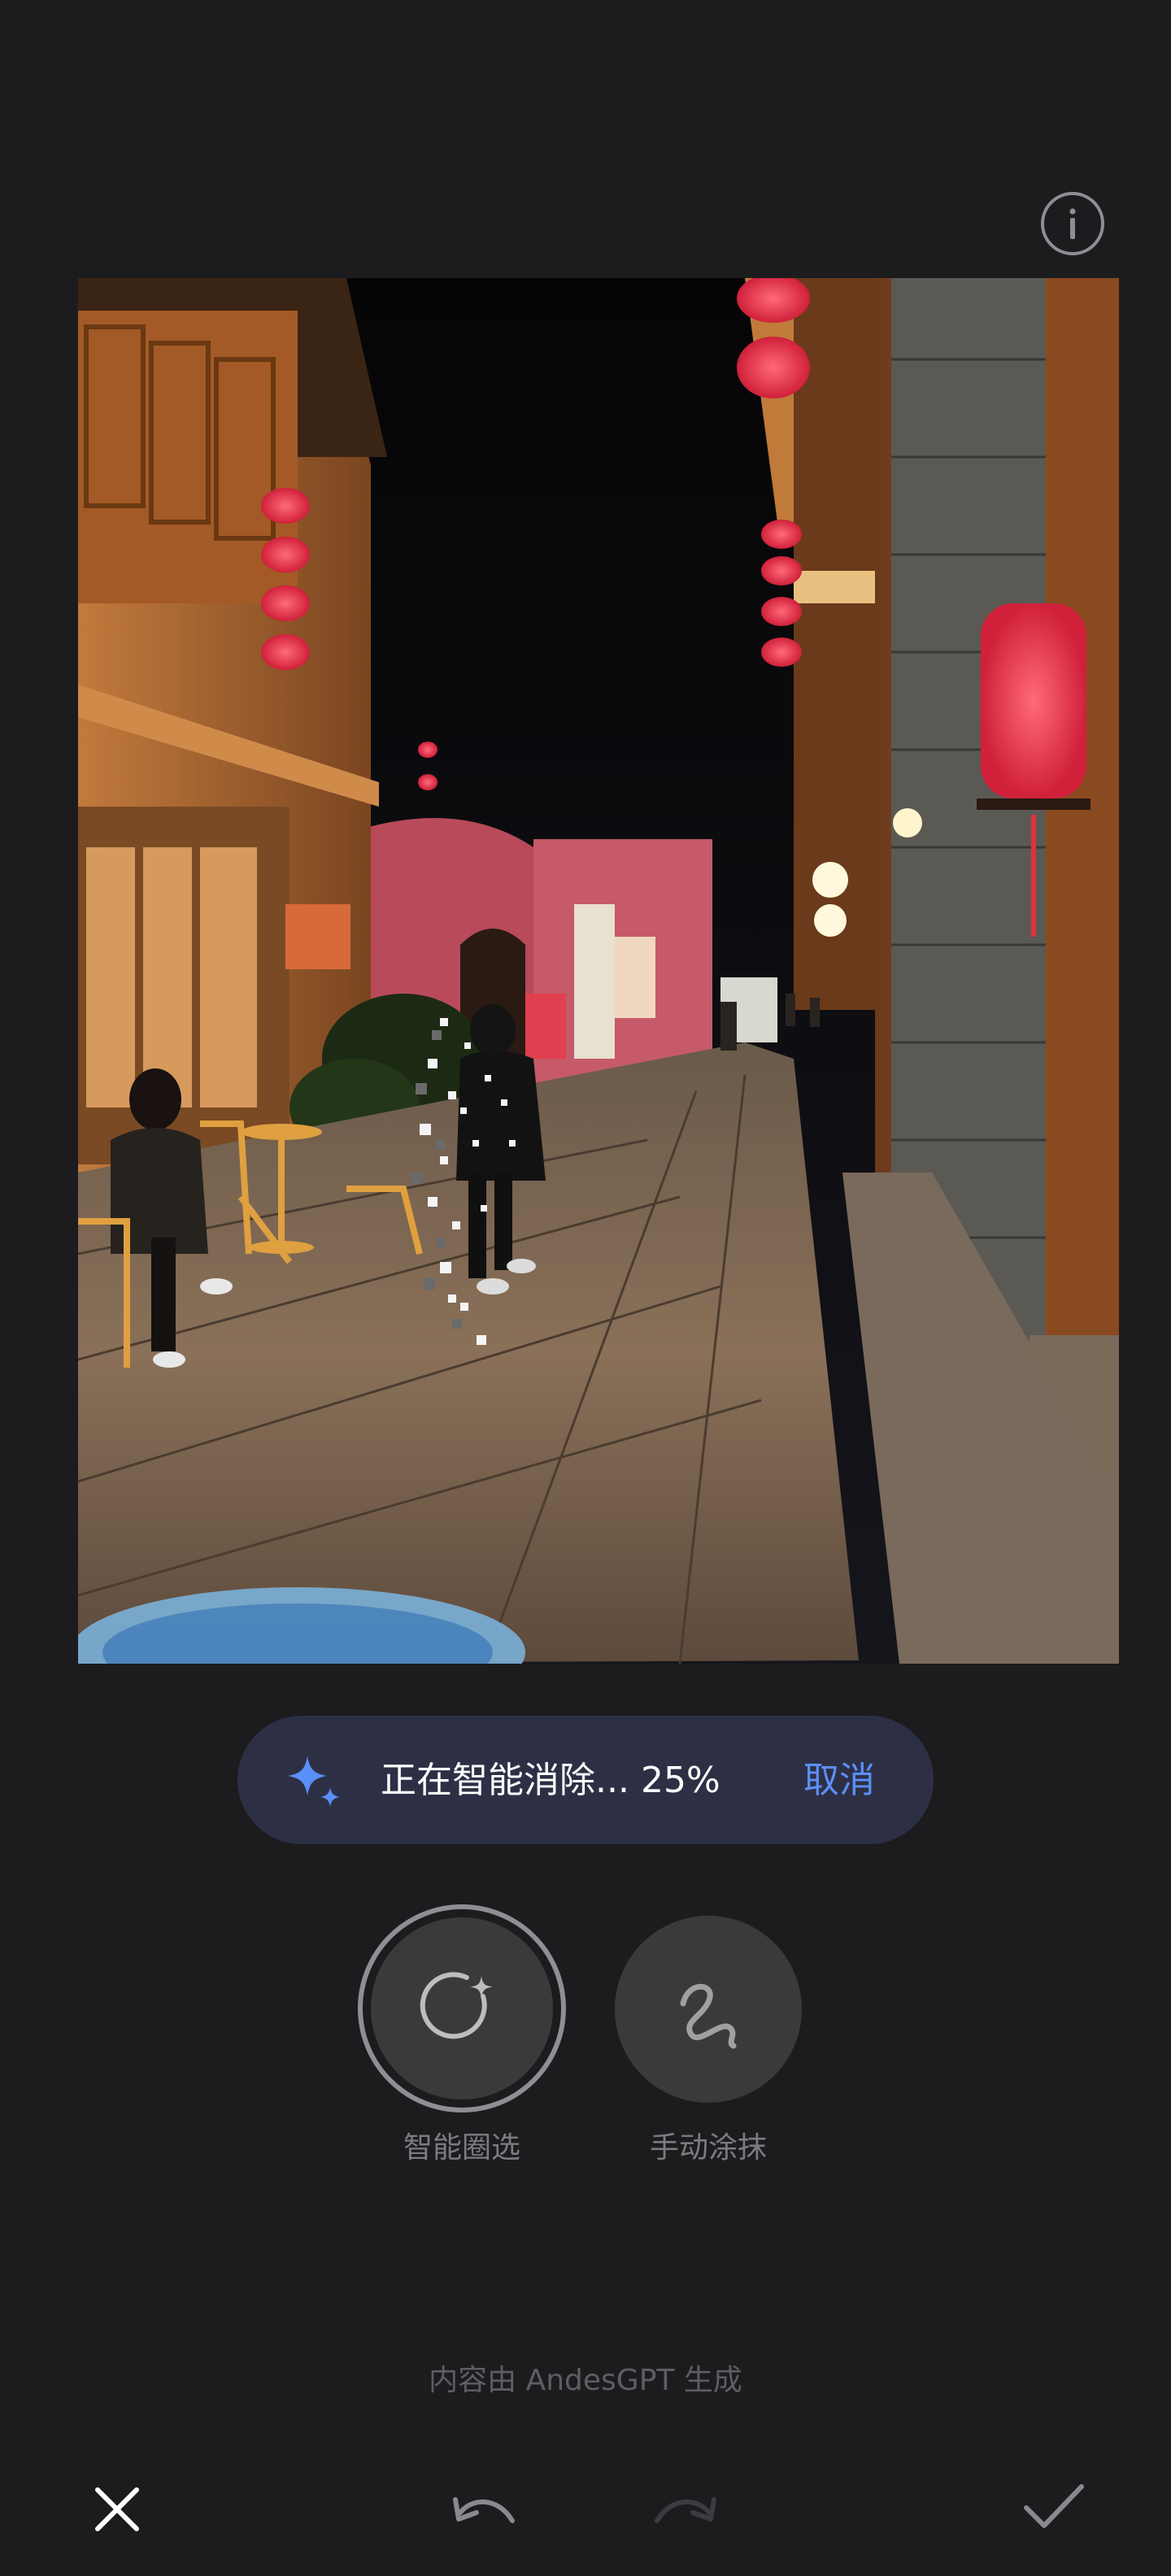 The width and height of the screenshot is (1171, 2576). I want to click on cancel-button: 取消, so click(839, 1780).